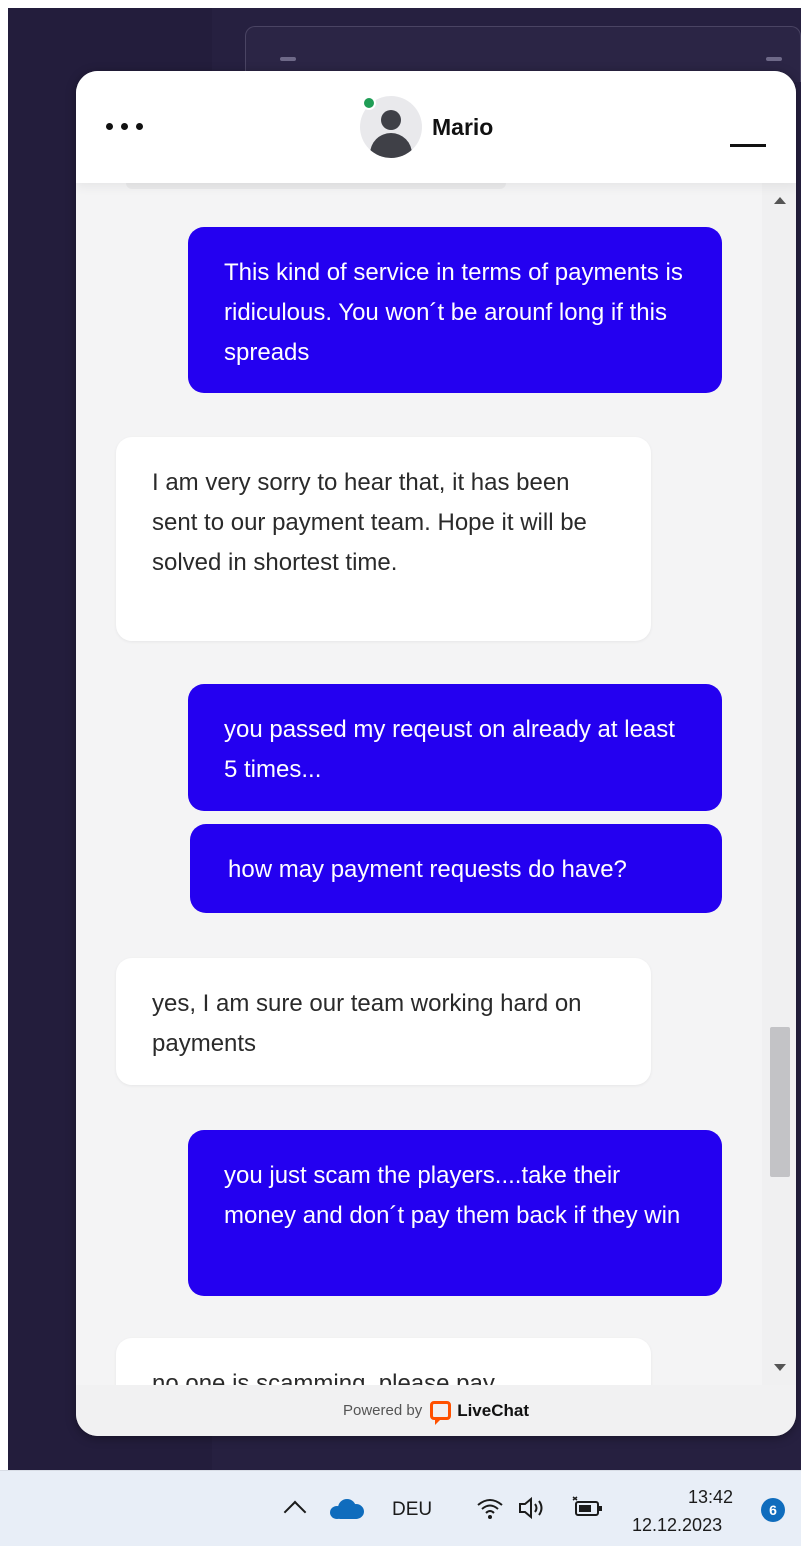  I want to click on clock-time: 13:42, so click(710, 1497).